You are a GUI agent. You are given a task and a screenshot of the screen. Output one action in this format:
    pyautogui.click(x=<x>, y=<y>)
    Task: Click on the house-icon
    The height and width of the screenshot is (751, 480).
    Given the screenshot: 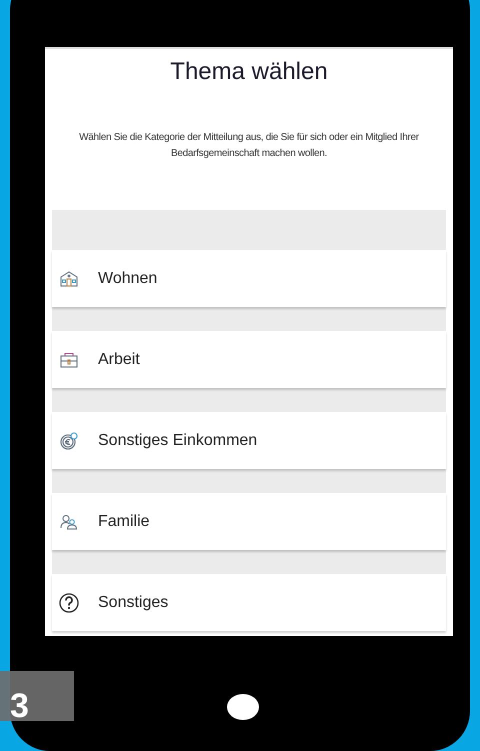 What is the action you would take?
    pyautogui.click(x=69, y=278)
    